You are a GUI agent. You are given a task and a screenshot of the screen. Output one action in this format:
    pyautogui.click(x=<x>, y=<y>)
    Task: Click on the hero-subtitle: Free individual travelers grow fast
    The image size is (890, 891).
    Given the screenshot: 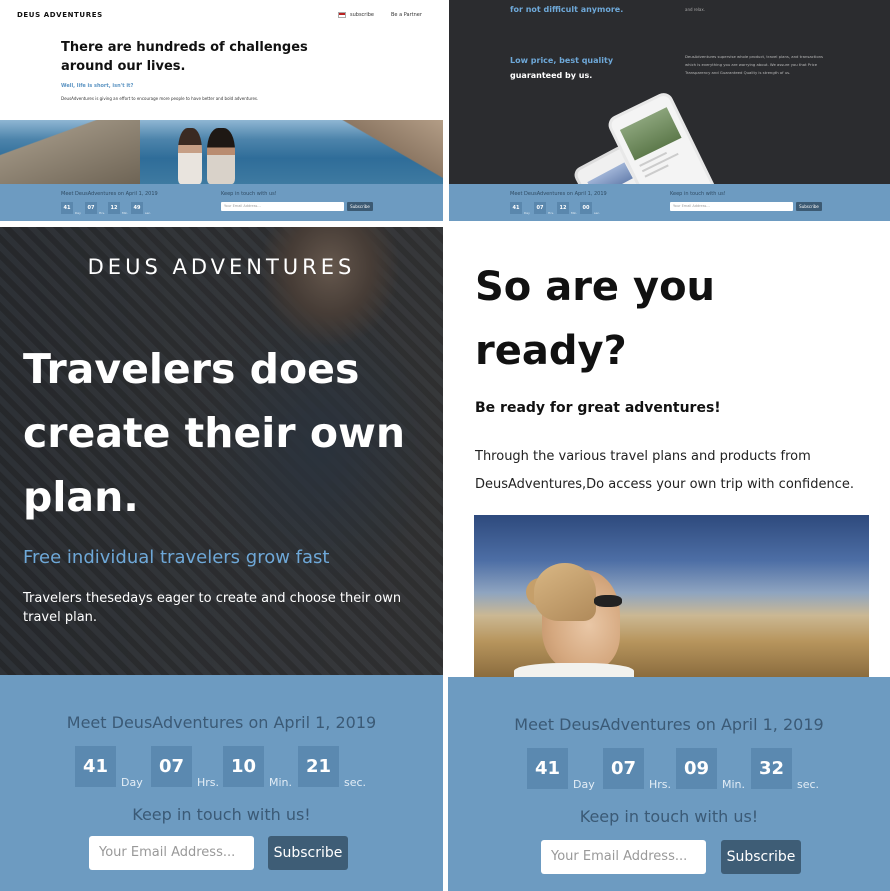 What is the action you would take?
    pyautogui.click(x=176, y=557)
    